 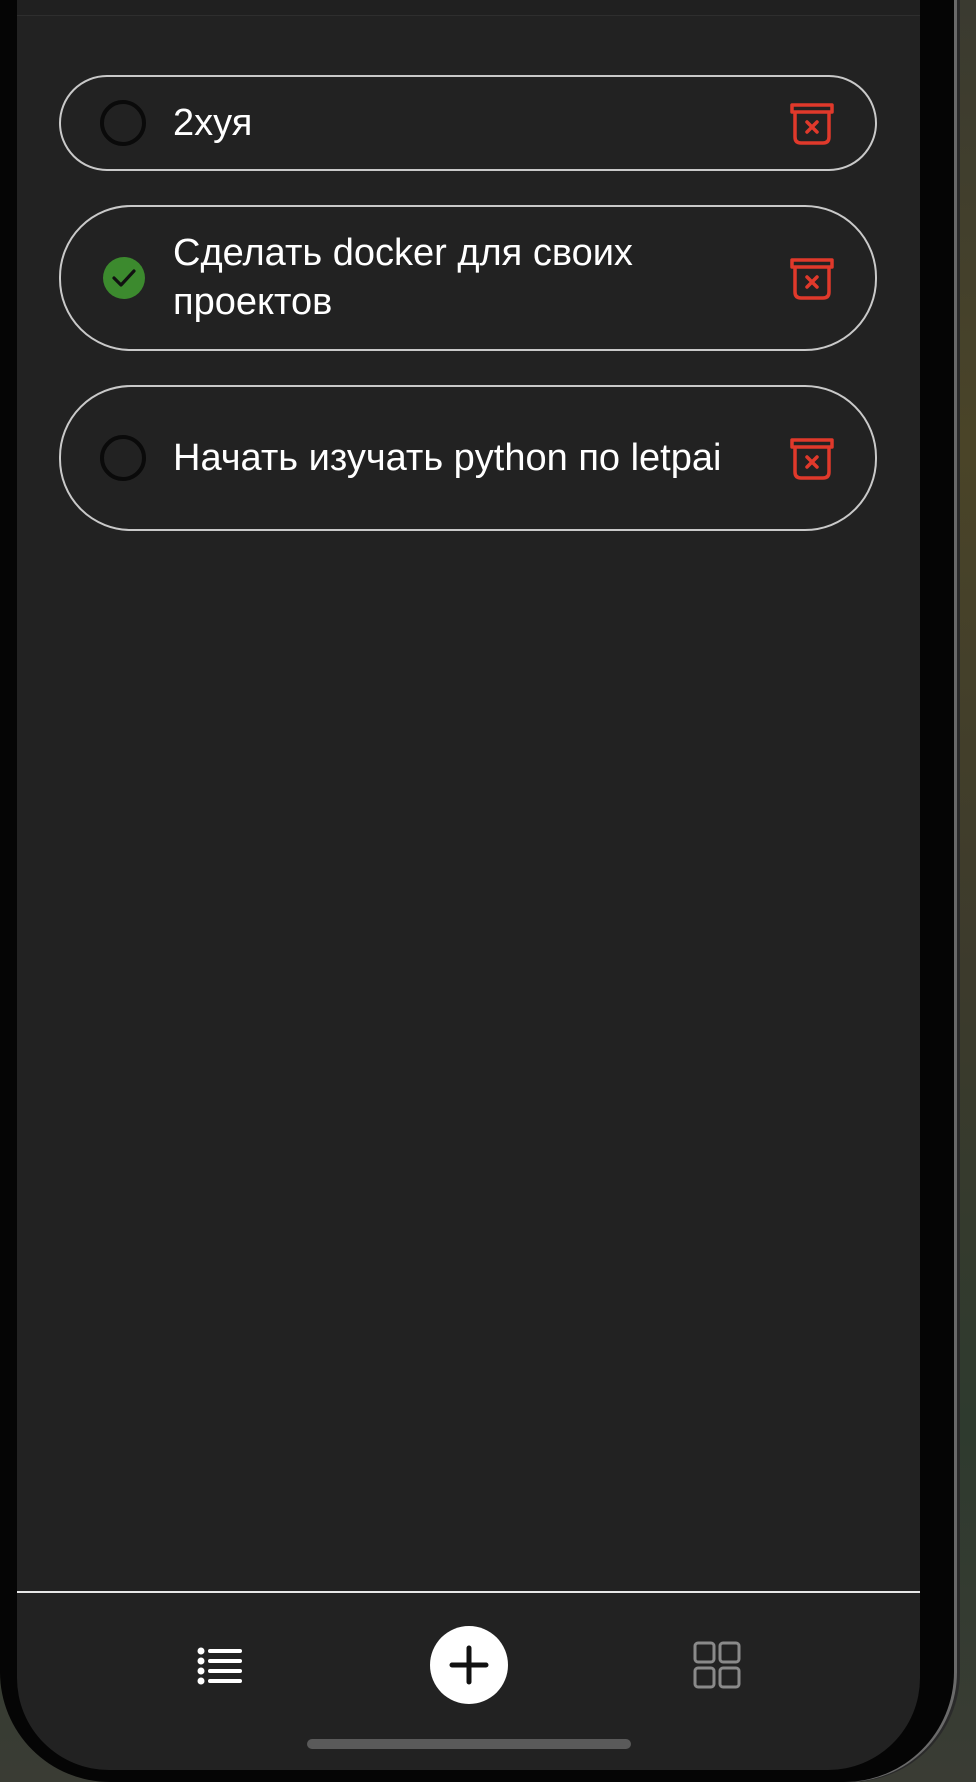 I want to click on task-title: Начать изучать python по letpai, so click(x=447, y=457).